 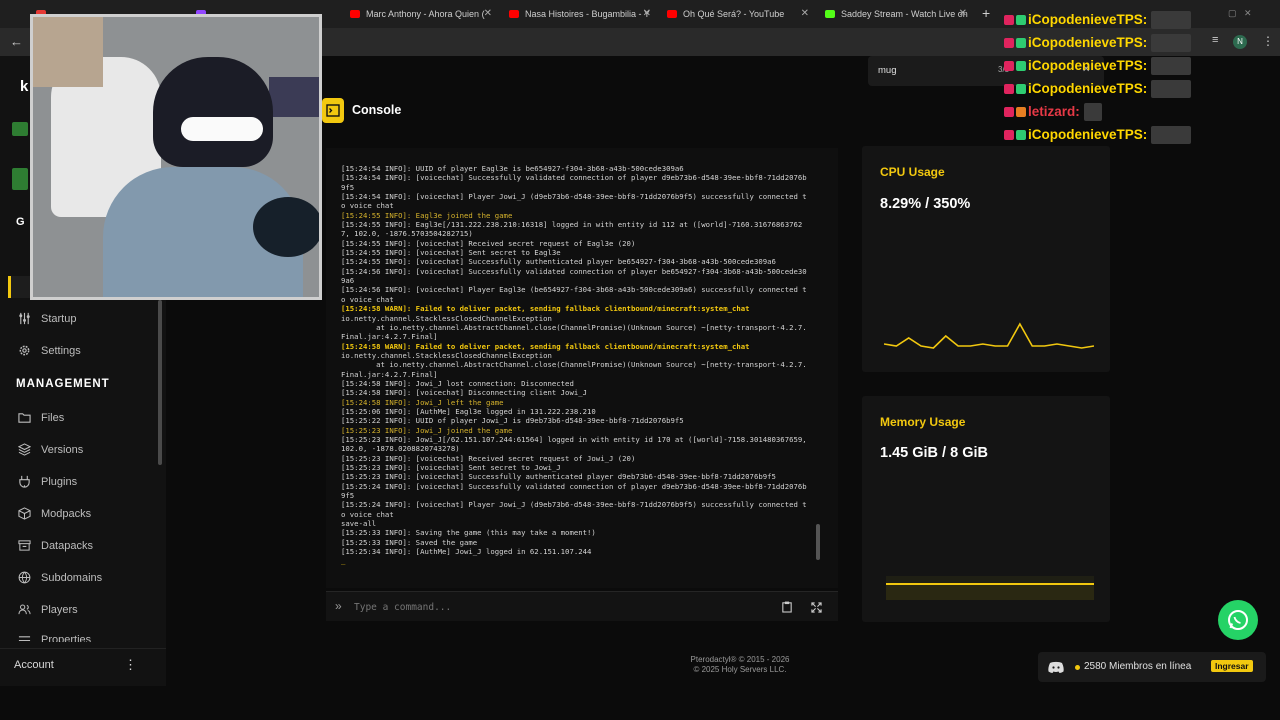 I want to click on sidebar-item-modpacks: Modpacks, so click(x=54, y=513).